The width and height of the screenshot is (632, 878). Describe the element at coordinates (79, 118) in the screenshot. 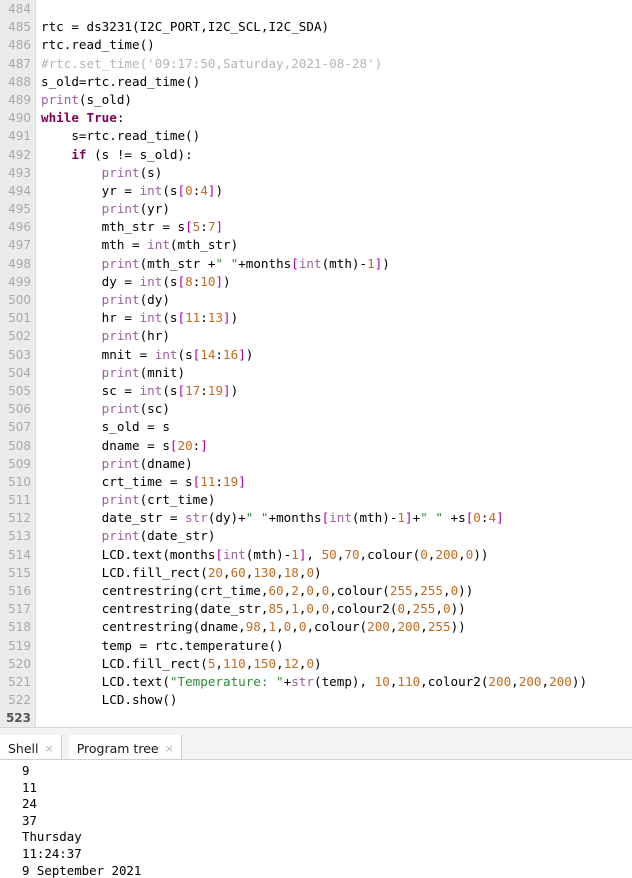

I see `code-token-kw: while True` at that location.